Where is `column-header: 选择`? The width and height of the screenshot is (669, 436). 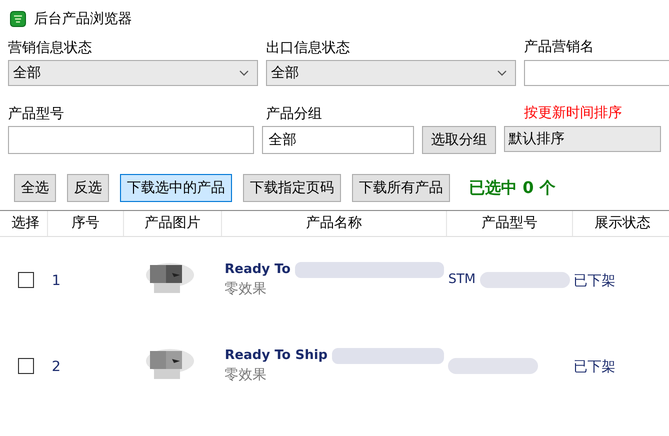
column-header: 选择 is located at coordinates (26, 223).